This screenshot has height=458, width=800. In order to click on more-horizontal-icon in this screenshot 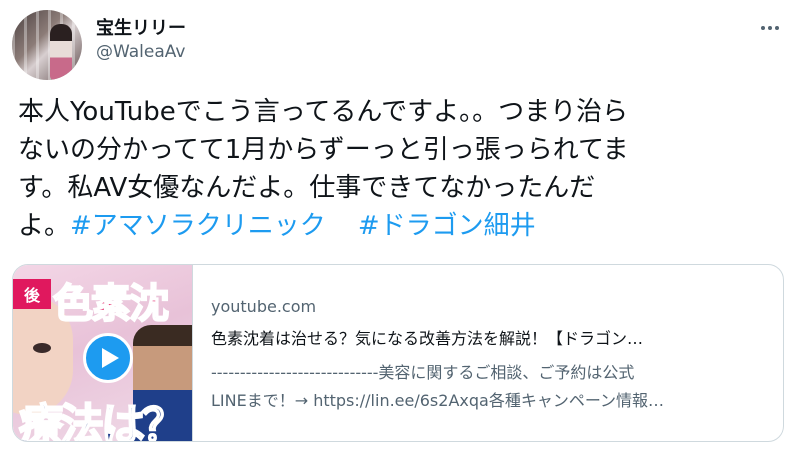, I will do `click(770, 28)`.